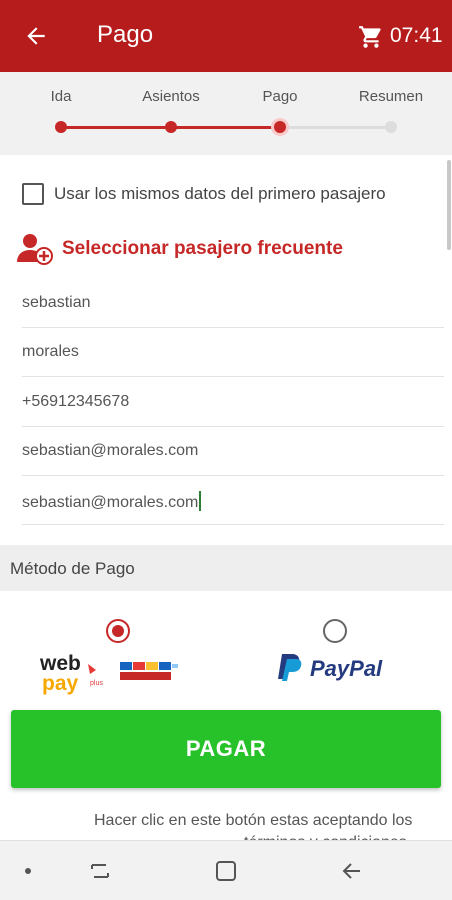 This screenshot has width=452, height=900. What do you see at coordinates (110, 450) in the screenshot?
I see `email-value: sebastian@morales.com` at bounding box center [110, 450].